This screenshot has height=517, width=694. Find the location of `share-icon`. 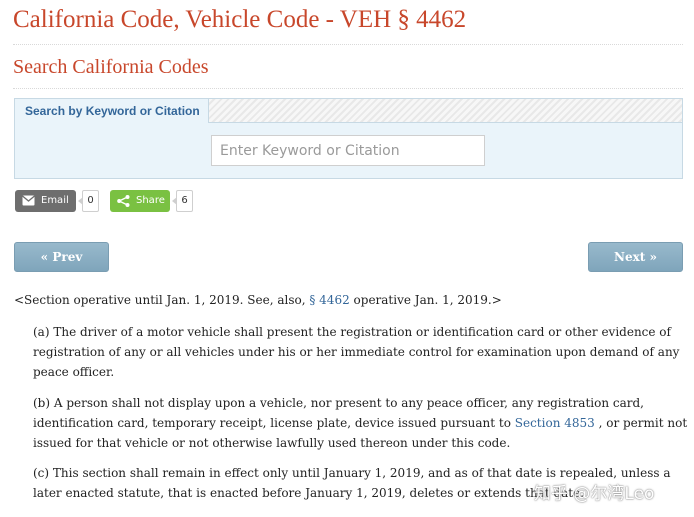

share-icon is located at coordinates (123, 201).